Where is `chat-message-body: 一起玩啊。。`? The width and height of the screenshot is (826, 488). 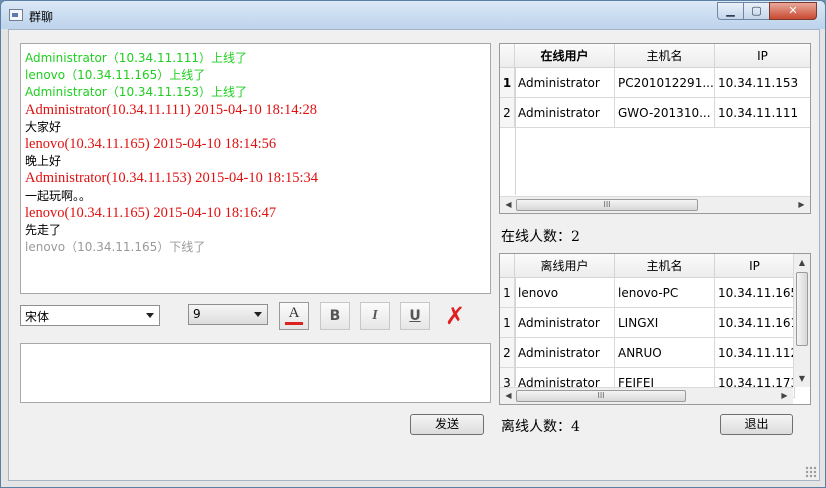
chat-message-body: 一起玩啊。。 is located at coordinates (58, 195).